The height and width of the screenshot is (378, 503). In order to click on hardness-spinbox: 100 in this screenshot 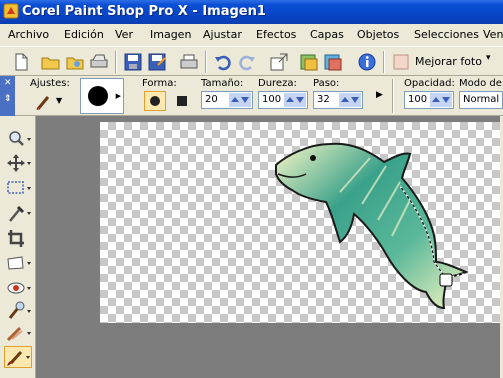, I will do `click(283, 100)`.